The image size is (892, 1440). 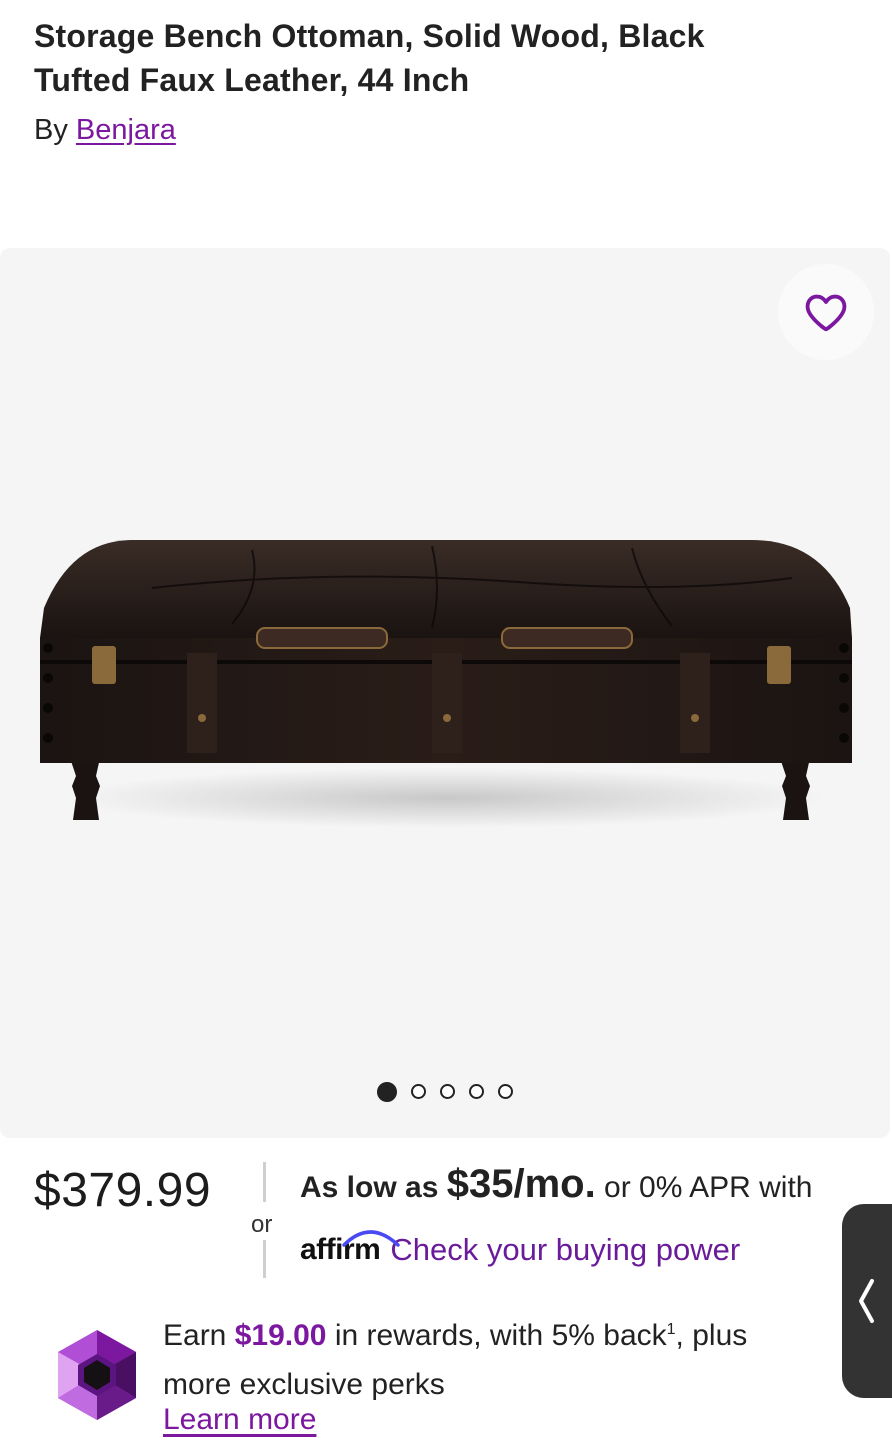 I want to click on product-price: $379.99, so click(x=123, y=1190).